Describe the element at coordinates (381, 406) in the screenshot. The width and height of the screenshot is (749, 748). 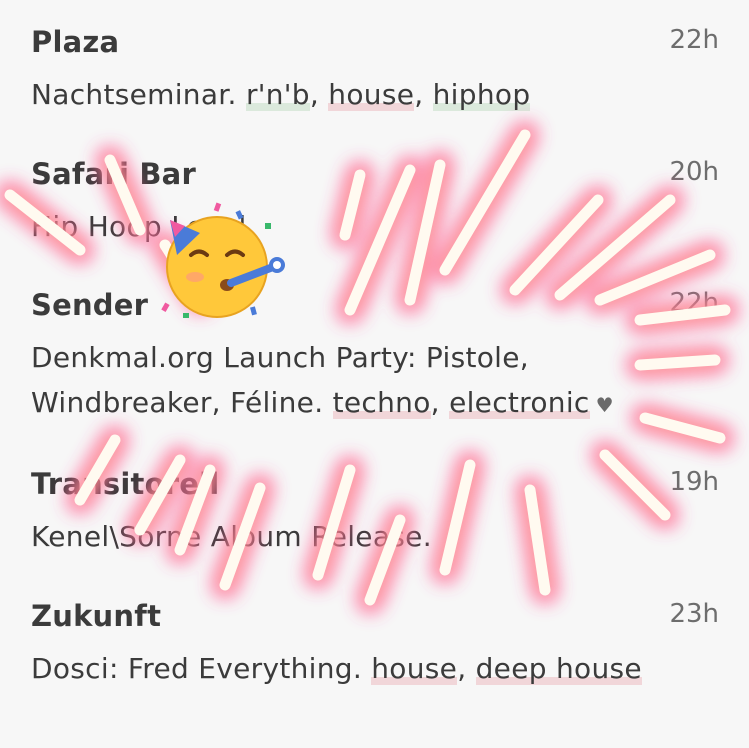
I see `genre-tag: techno` at that location.